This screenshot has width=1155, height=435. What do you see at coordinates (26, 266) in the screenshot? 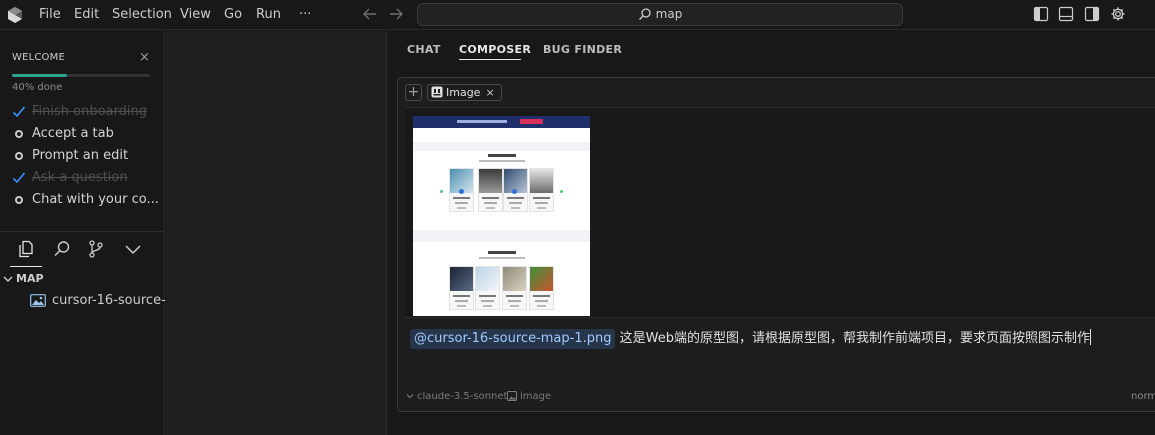
I see `active-view-indicator` at bounding box center [26, 266].